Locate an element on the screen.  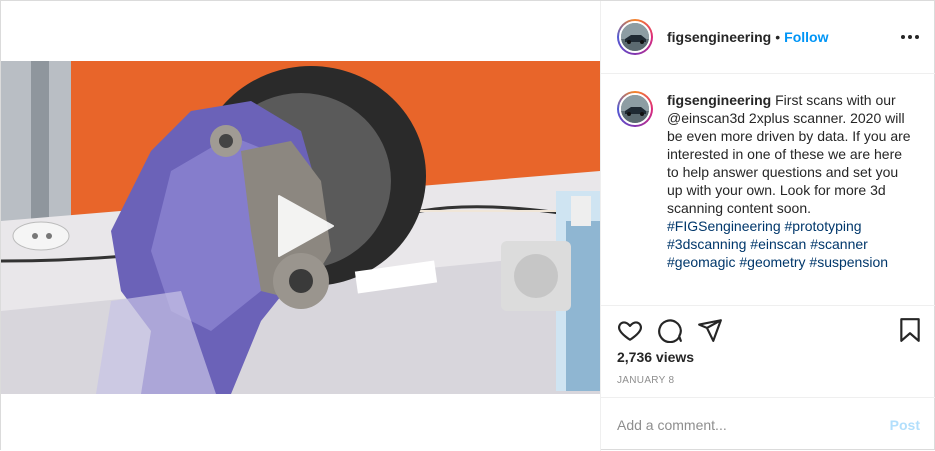
comment-input is located at coordinates (753, 424).